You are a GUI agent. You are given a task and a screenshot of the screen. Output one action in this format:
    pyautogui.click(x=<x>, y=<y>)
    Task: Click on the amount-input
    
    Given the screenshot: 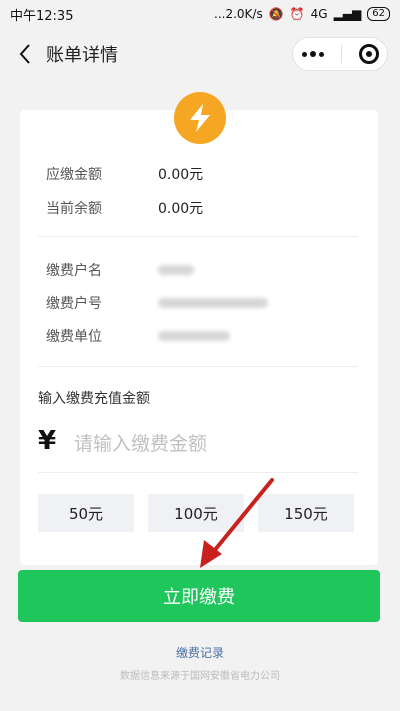 What is the action you would take?
    pyautogui.click(x=214, y=444)
    